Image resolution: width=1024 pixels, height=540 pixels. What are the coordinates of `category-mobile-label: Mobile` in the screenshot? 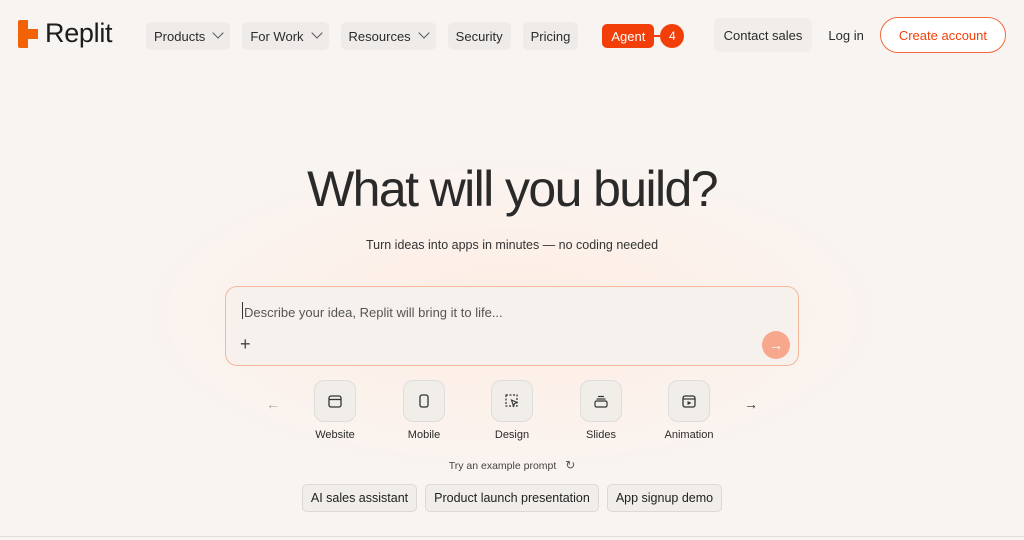 It's located at (424, 435).